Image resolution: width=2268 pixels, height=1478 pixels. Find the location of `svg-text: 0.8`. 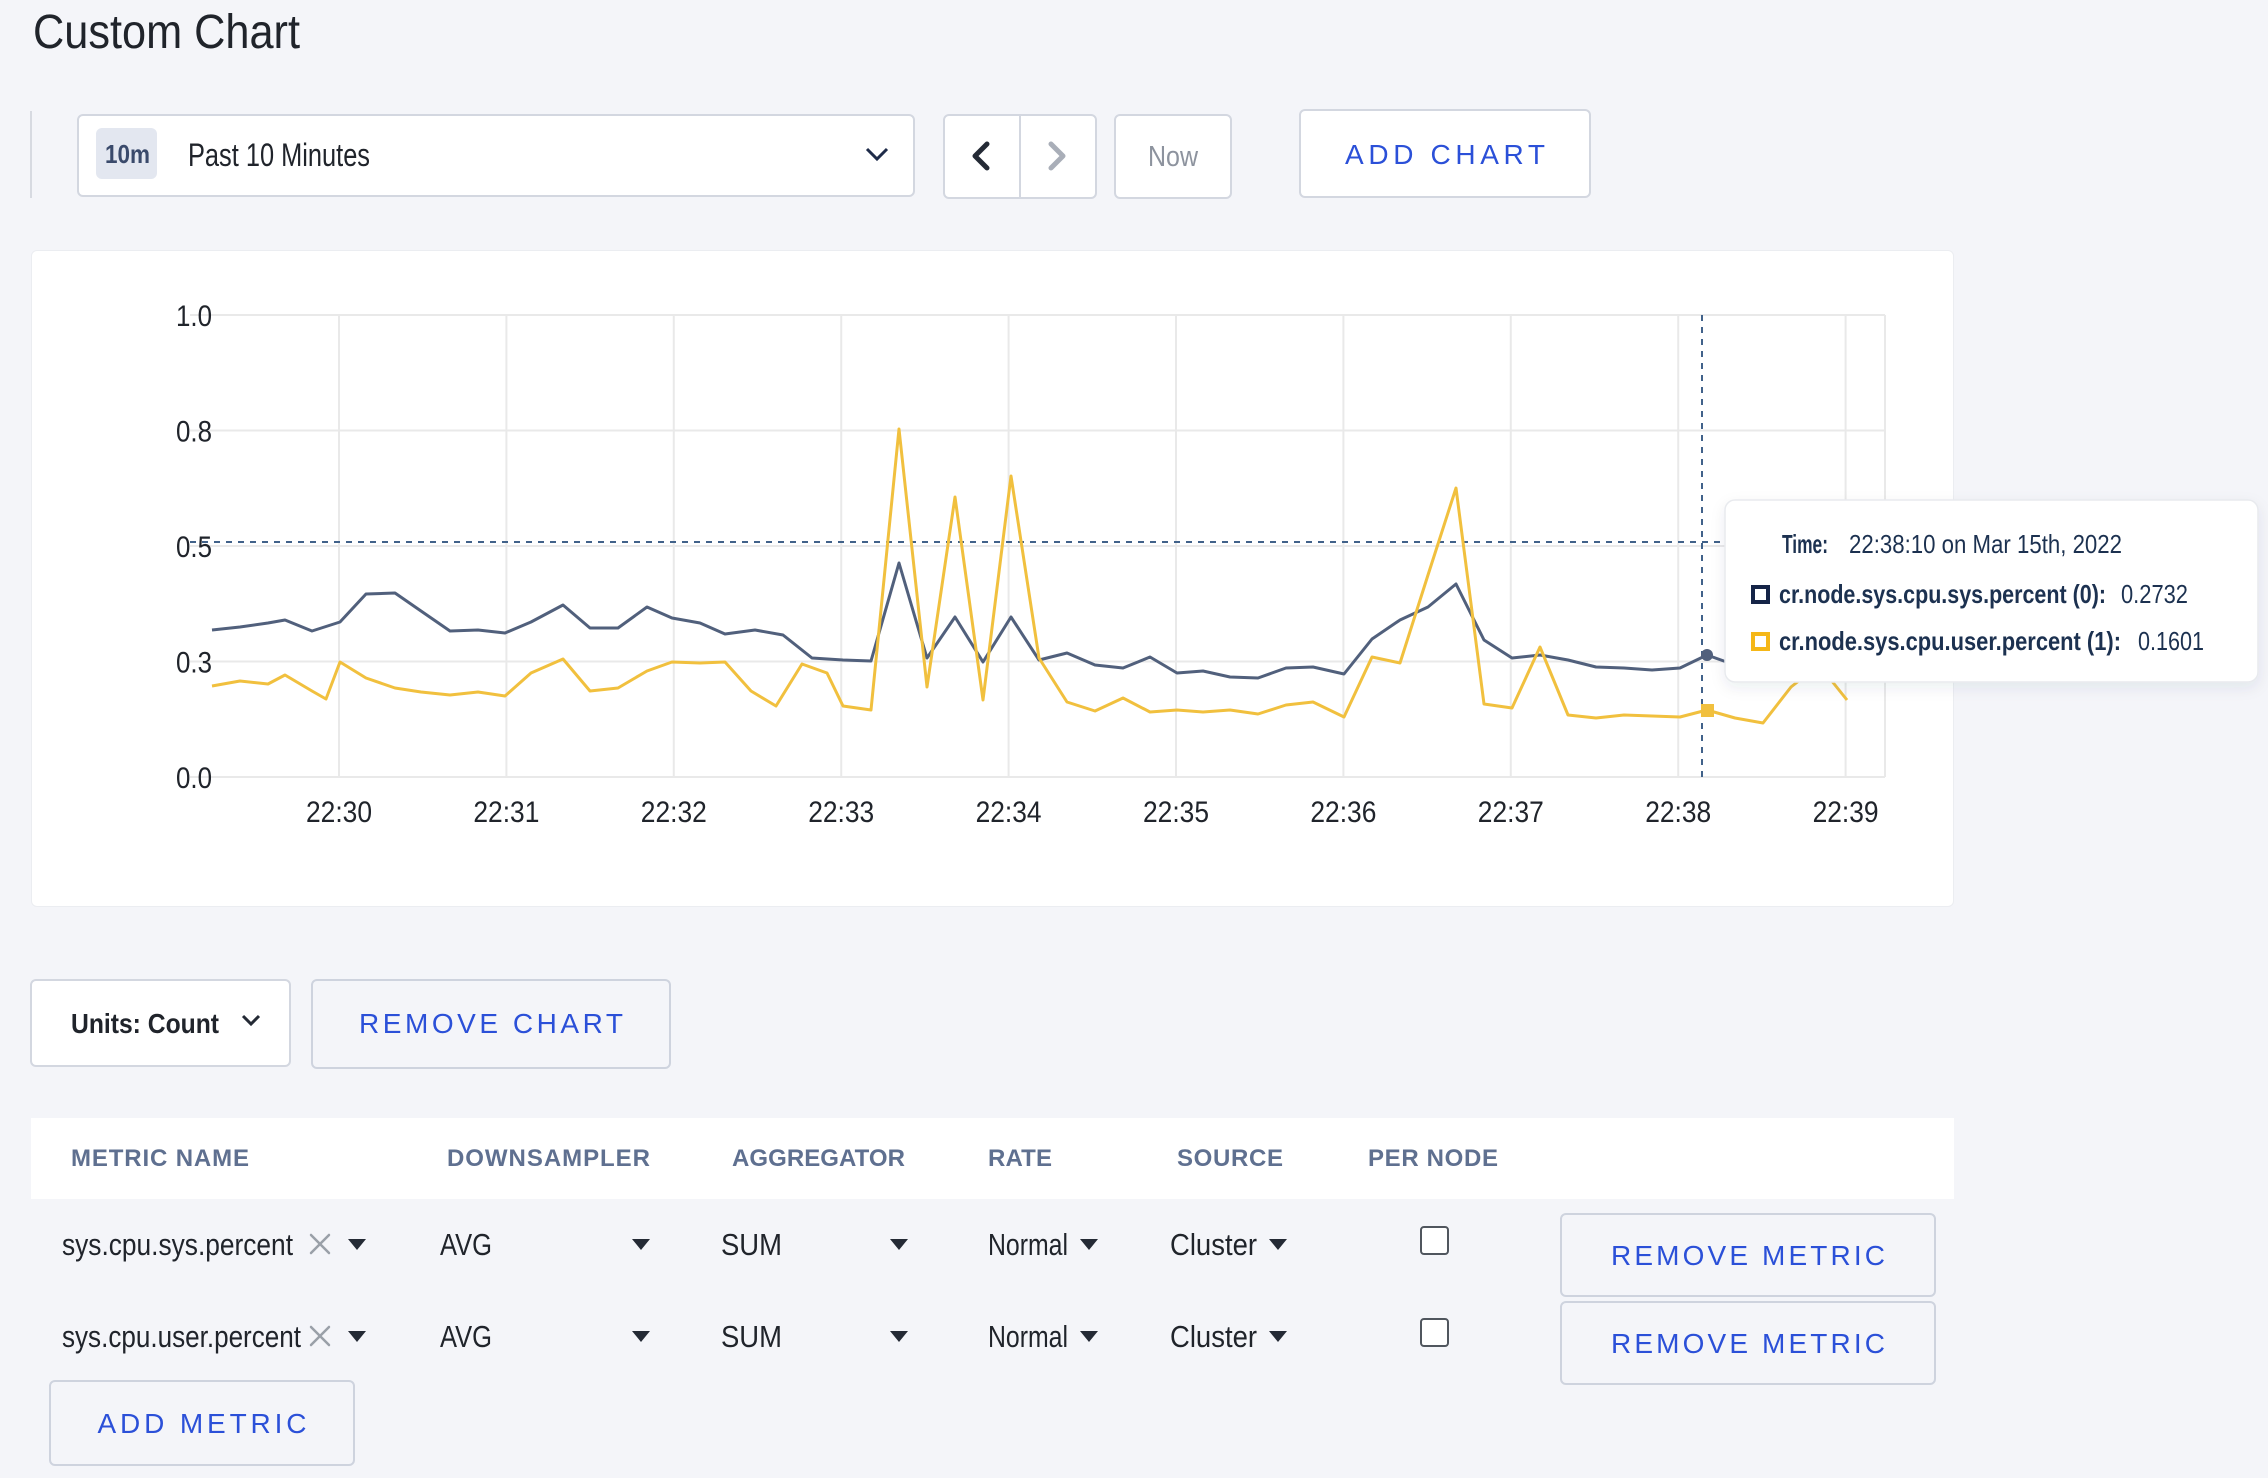

svg-text: 0.8 is located at coordinates (194, 432).